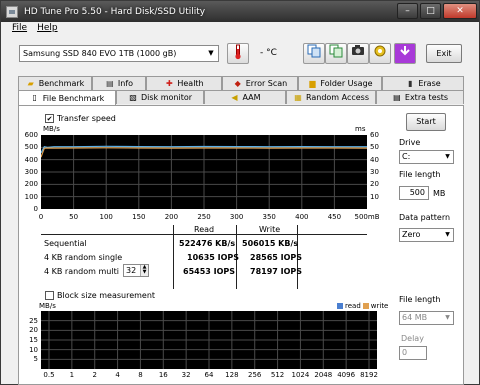 The image size is (480, 385). Describe the element at coordinates (31, 184) in the screenshot. I see `y-tick-left: 200` at that location.